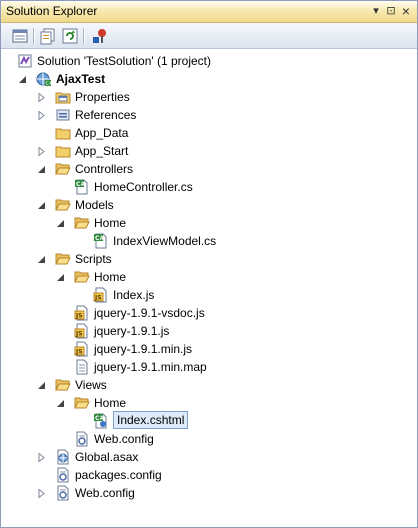 The image size is (418, 528). Describe the element at coordinates (209, 151) in the screenshot. I see `tree-item: App_Start` at that location.